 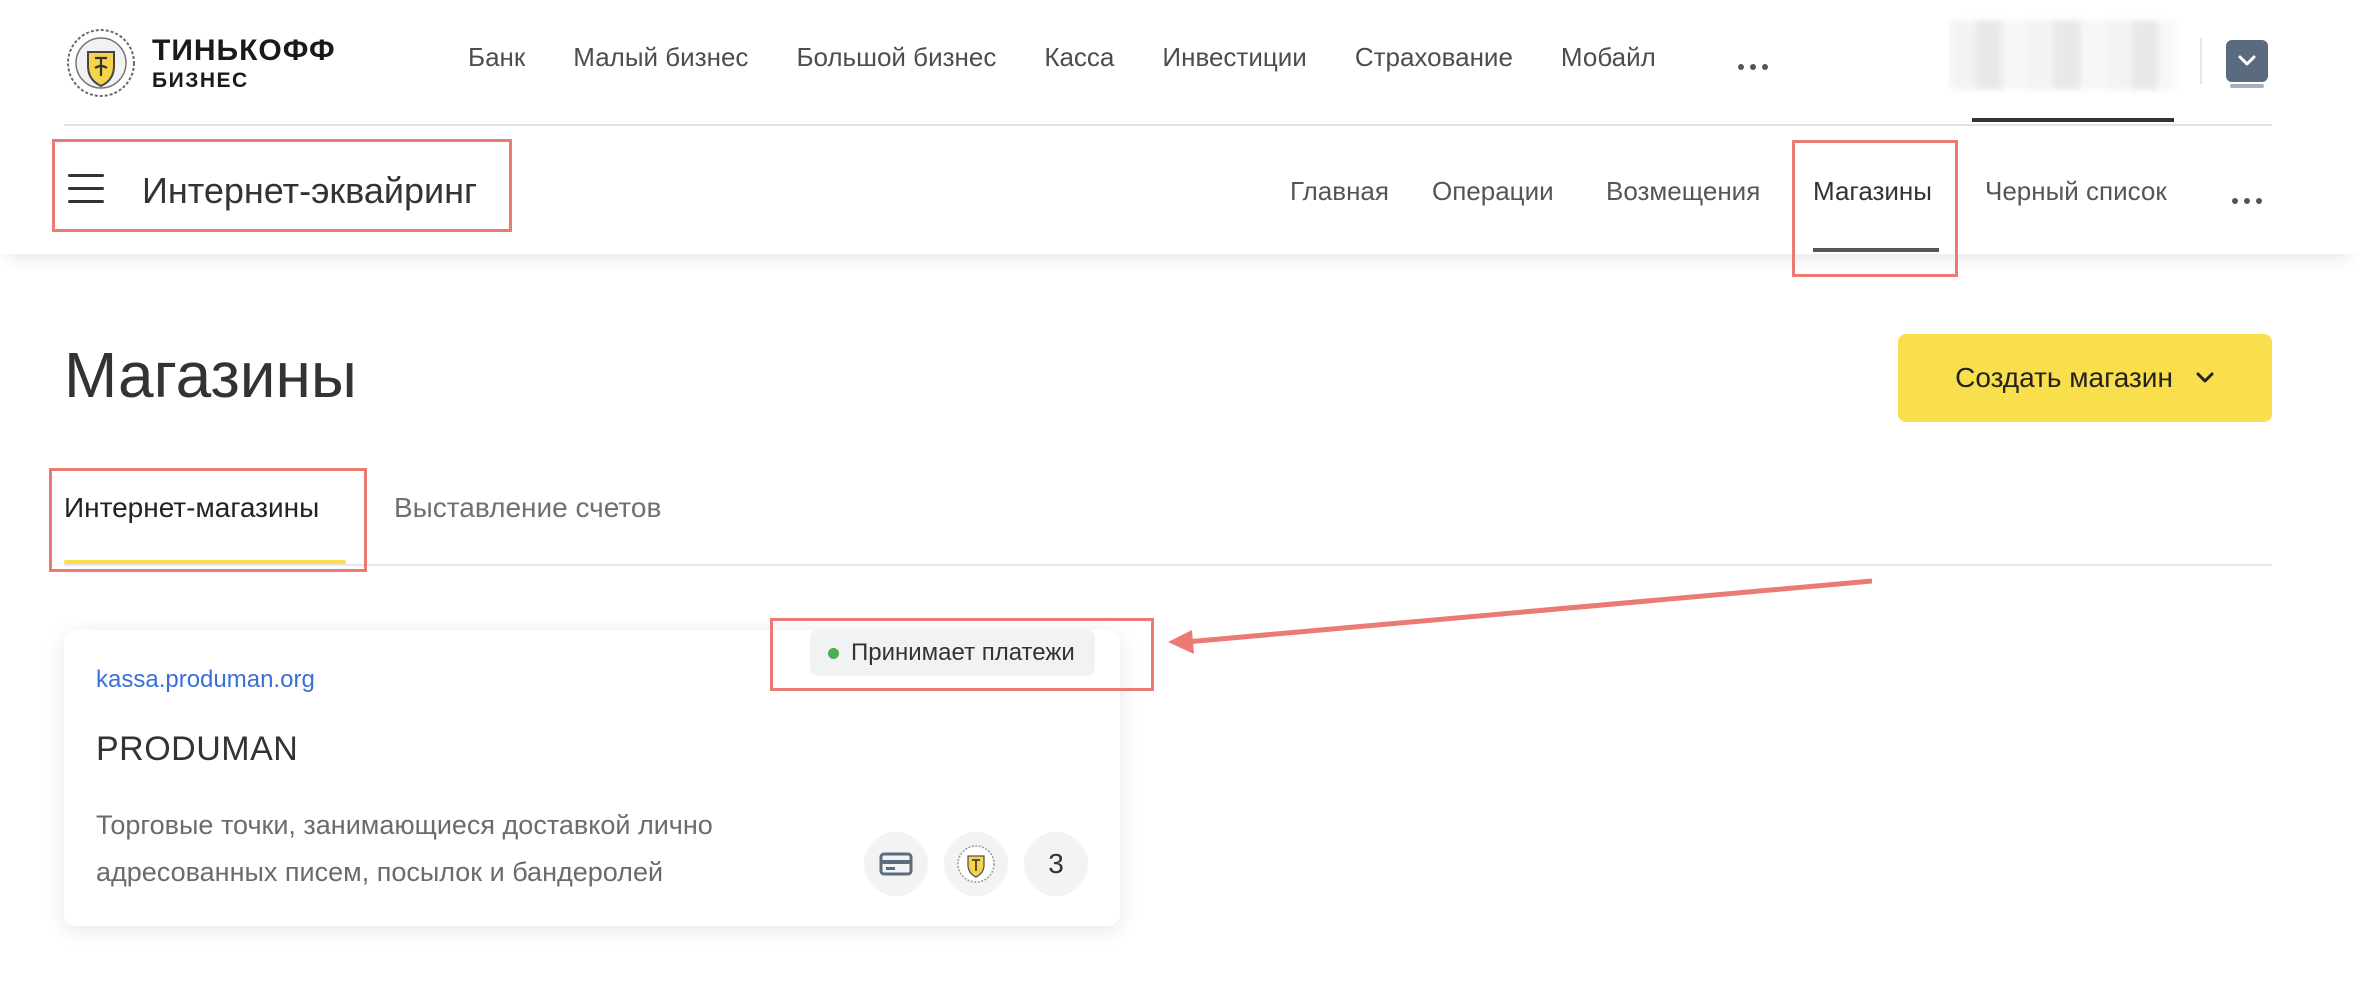 What do you see at coordinates (2201, 61) in the screenshot?
I see `header-divider` at bounding box center [2201, 61].